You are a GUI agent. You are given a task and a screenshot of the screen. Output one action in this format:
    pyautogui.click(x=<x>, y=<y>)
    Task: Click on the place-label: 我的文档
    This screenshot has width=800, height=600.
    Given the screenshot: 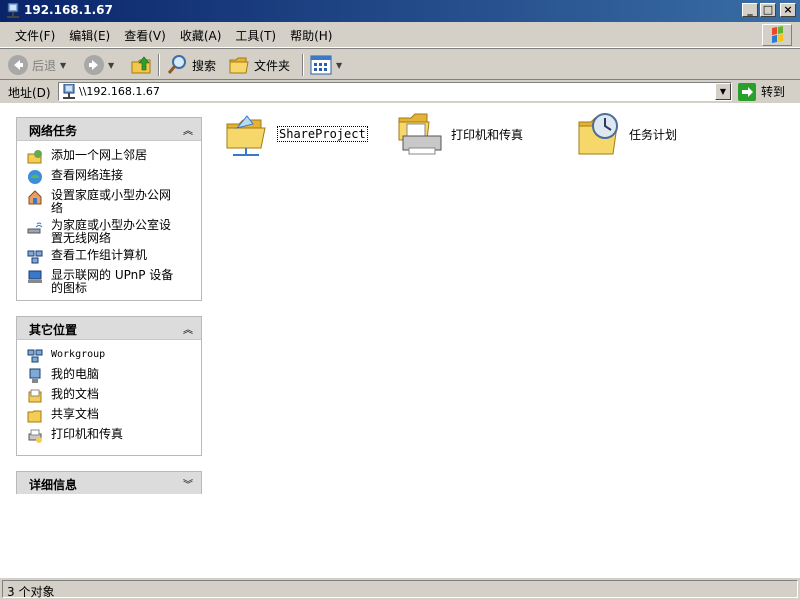 What is the action you would take?
    pyautogui.click(x=75, y=394)
    